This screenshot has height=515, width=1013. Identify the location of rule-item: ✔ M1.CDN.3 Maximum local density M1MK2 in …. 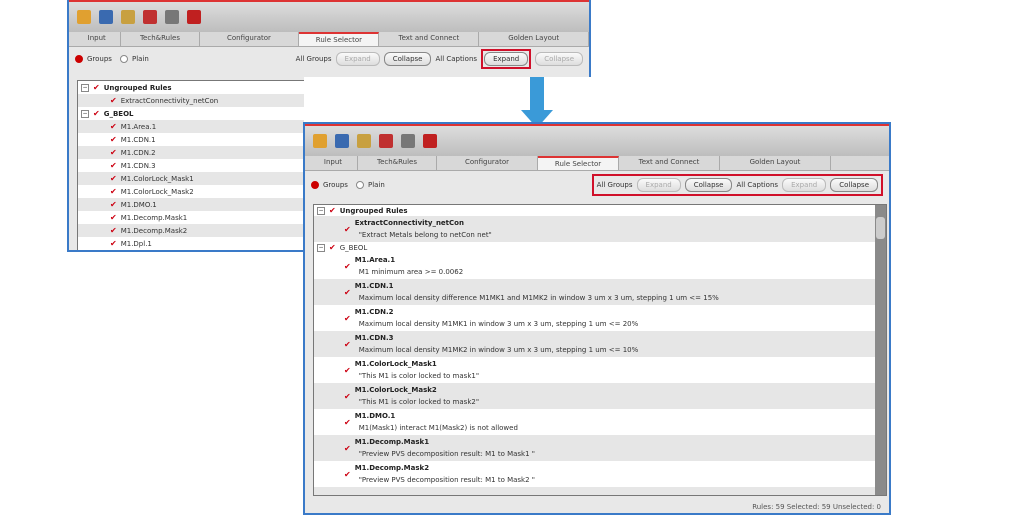
(600, 344).